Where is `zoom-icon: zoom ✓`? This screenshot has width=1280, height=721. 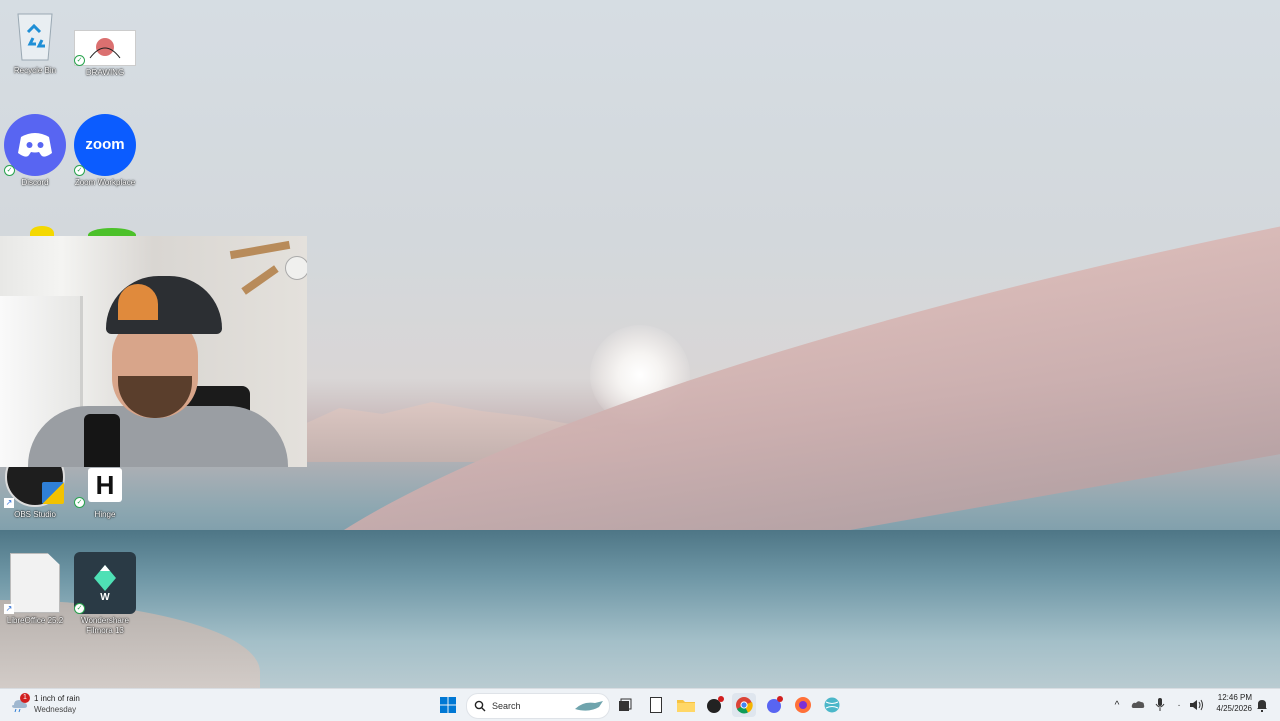 zoom-icon: zoom ✓ is located at coordinates (105, 145).